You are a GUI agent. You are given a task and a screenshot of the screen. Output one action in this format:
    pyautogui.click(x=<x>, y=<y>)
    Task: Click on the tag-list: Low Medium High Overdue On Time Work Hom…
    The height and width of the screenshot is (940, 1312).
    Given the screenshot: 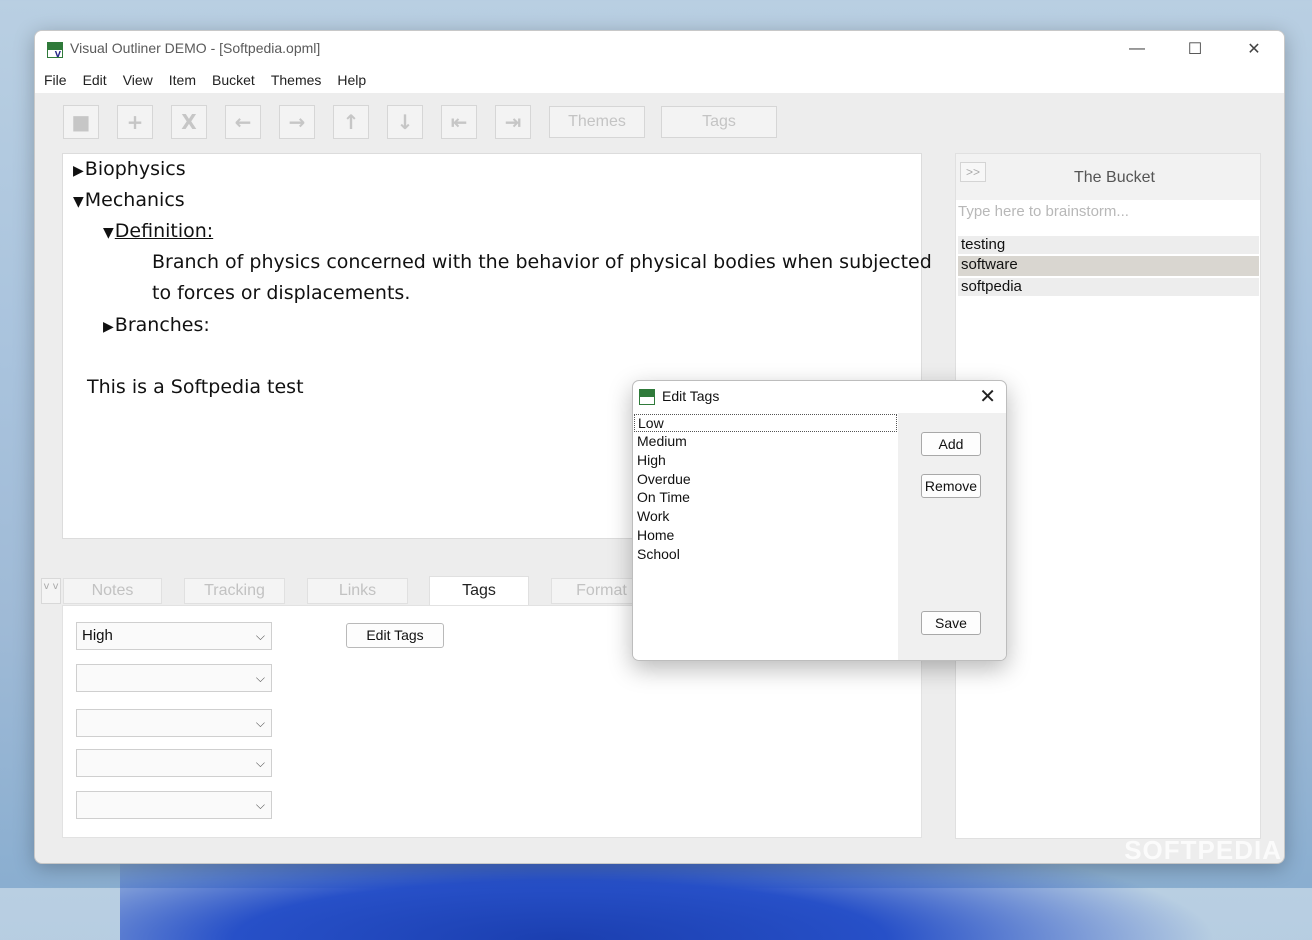 What is the action you would take?
    pyautogui.click(x=765, y=536)
    